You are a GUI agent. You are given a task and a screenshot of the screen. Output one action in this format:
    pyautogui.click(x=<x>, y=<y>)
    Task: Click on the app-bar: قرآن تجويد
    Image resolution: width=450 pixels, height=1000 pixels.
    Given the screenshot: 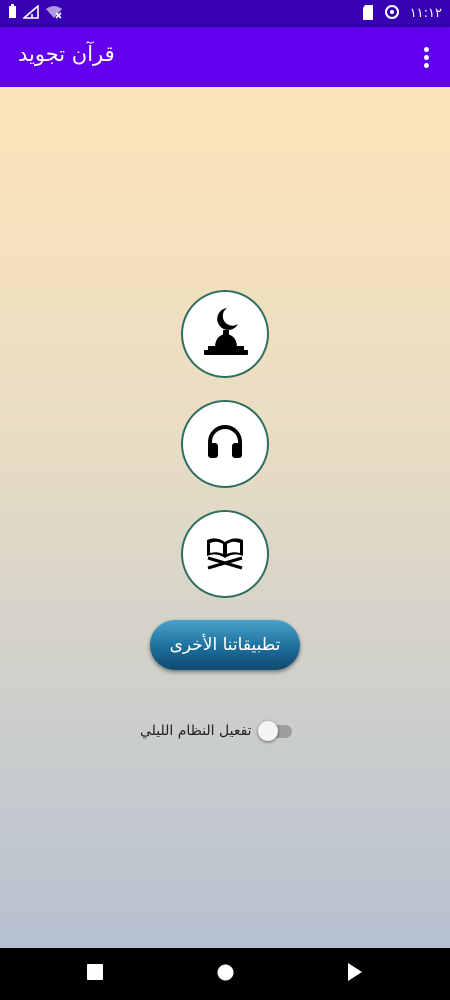 What is the action you would take?
    pyautogui.click(x=225, y=57)
    